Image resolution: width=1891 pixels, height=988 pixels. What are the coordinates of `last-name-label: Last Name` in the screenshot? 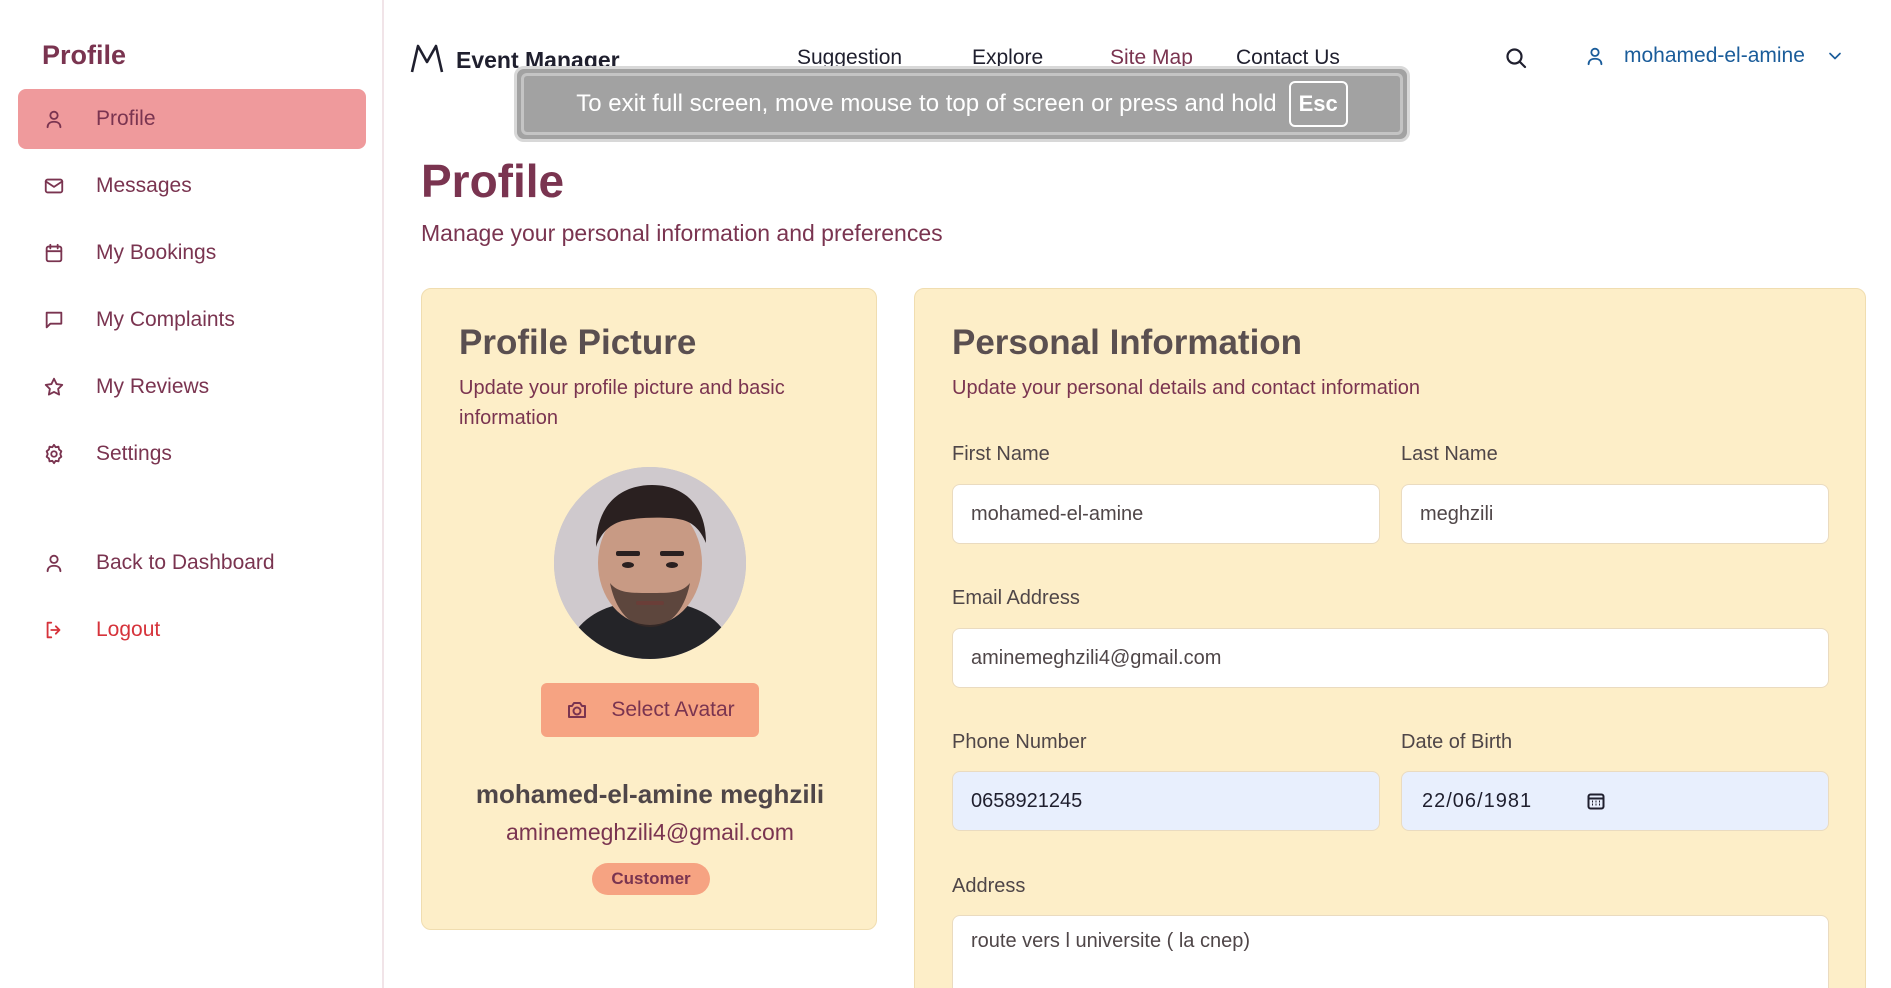 It's located at (1449, 454).